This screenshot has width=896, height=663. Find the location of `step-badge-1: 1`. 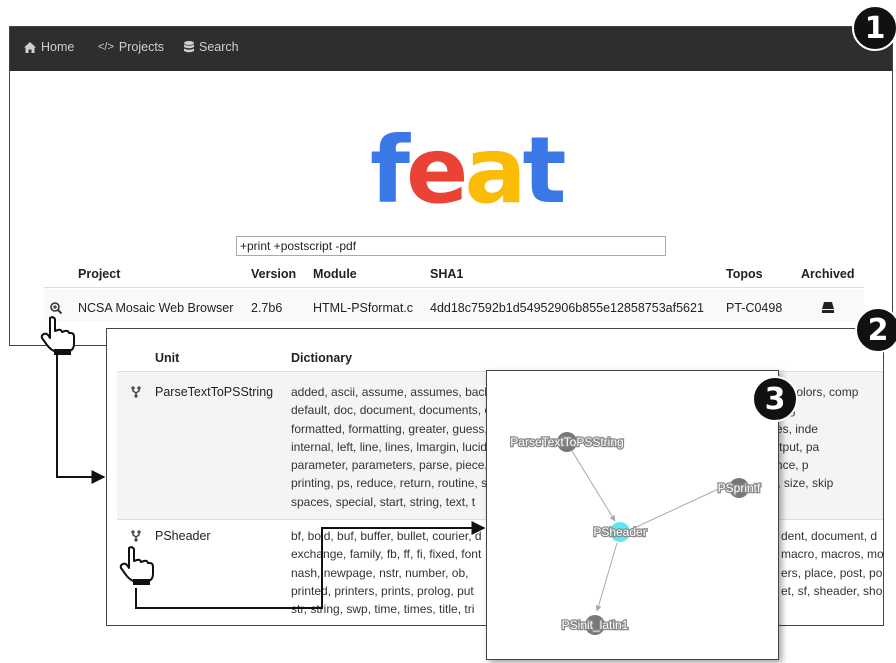

step-badge-1: 1 is located at coordinates (874, 28).